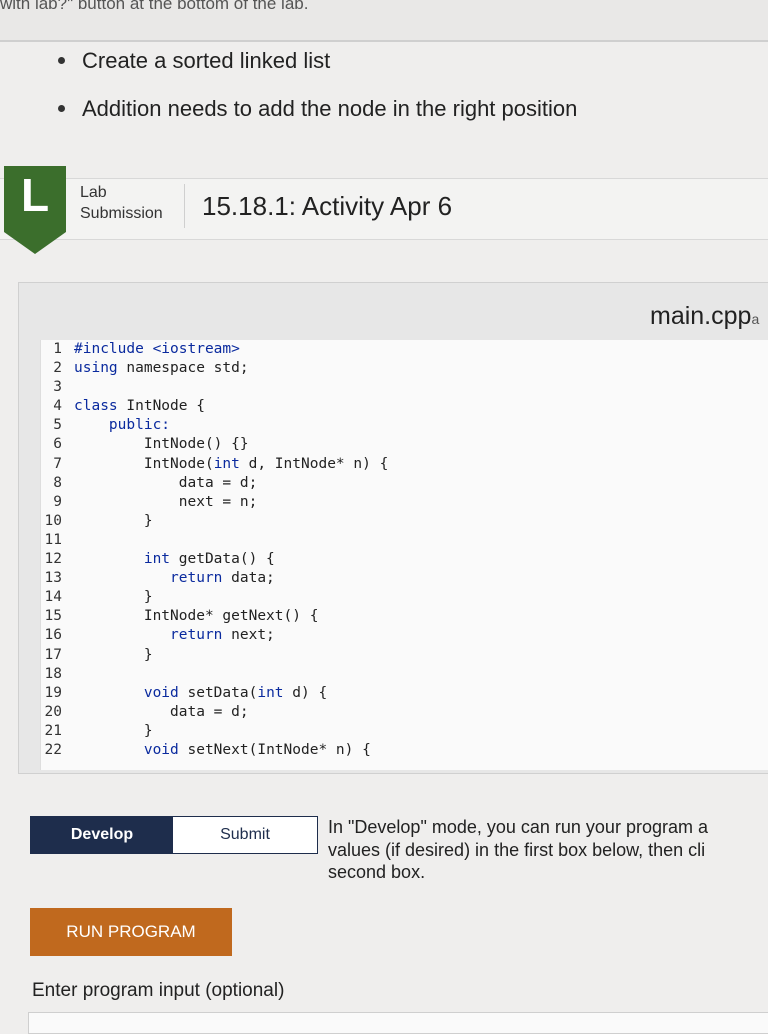 This screenshot has height=1034, width=768. Describe the element at coordinates (53, 635) in the screenshot. I see `line-number: 16` at that location.